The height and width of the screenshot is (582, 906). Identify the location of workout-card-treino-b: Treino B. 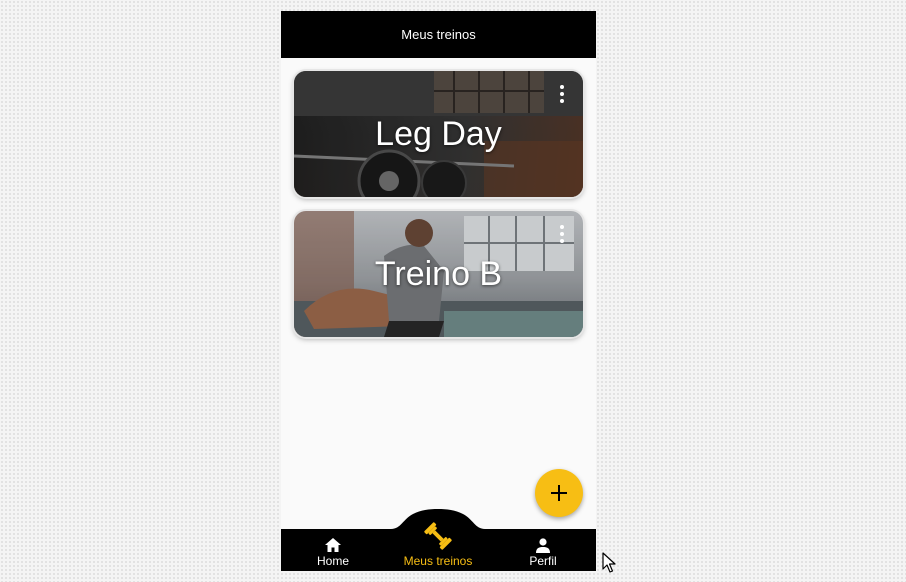
(438, 274).